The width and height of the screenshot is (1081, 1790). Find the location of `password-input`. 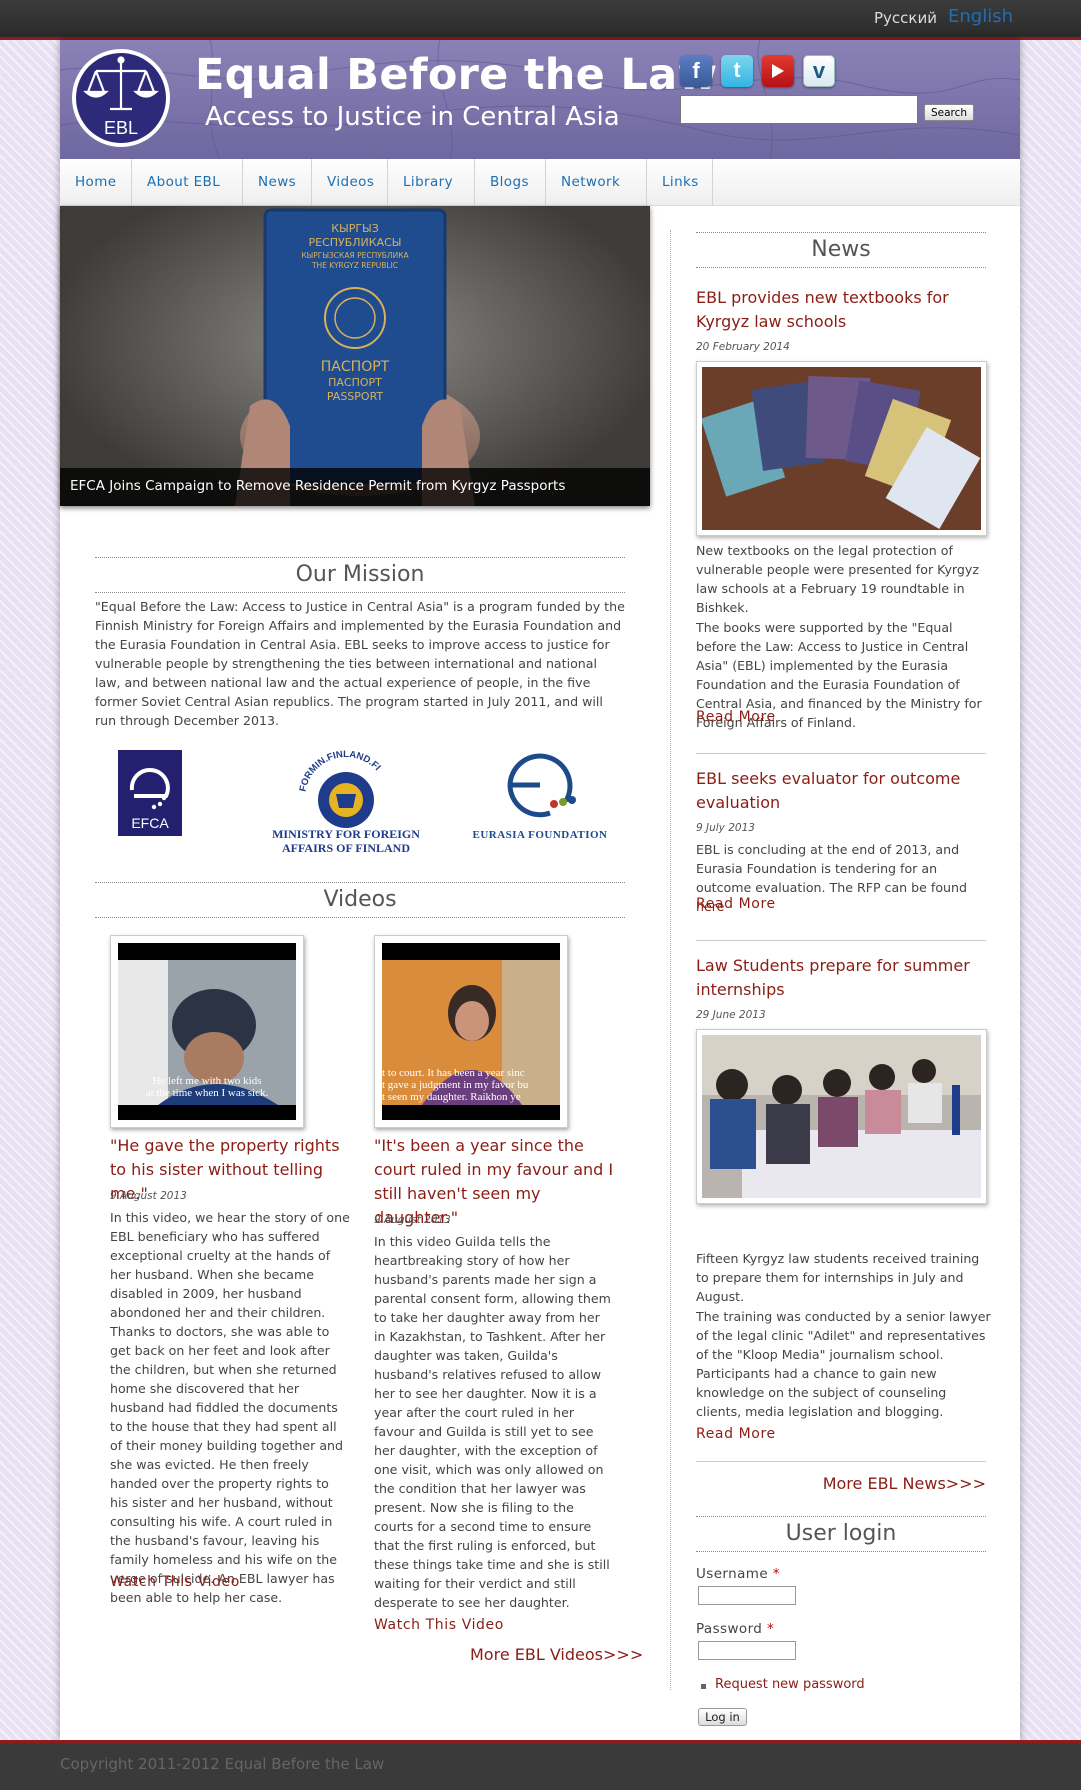

password-input is located at coordinates (747, 1650).